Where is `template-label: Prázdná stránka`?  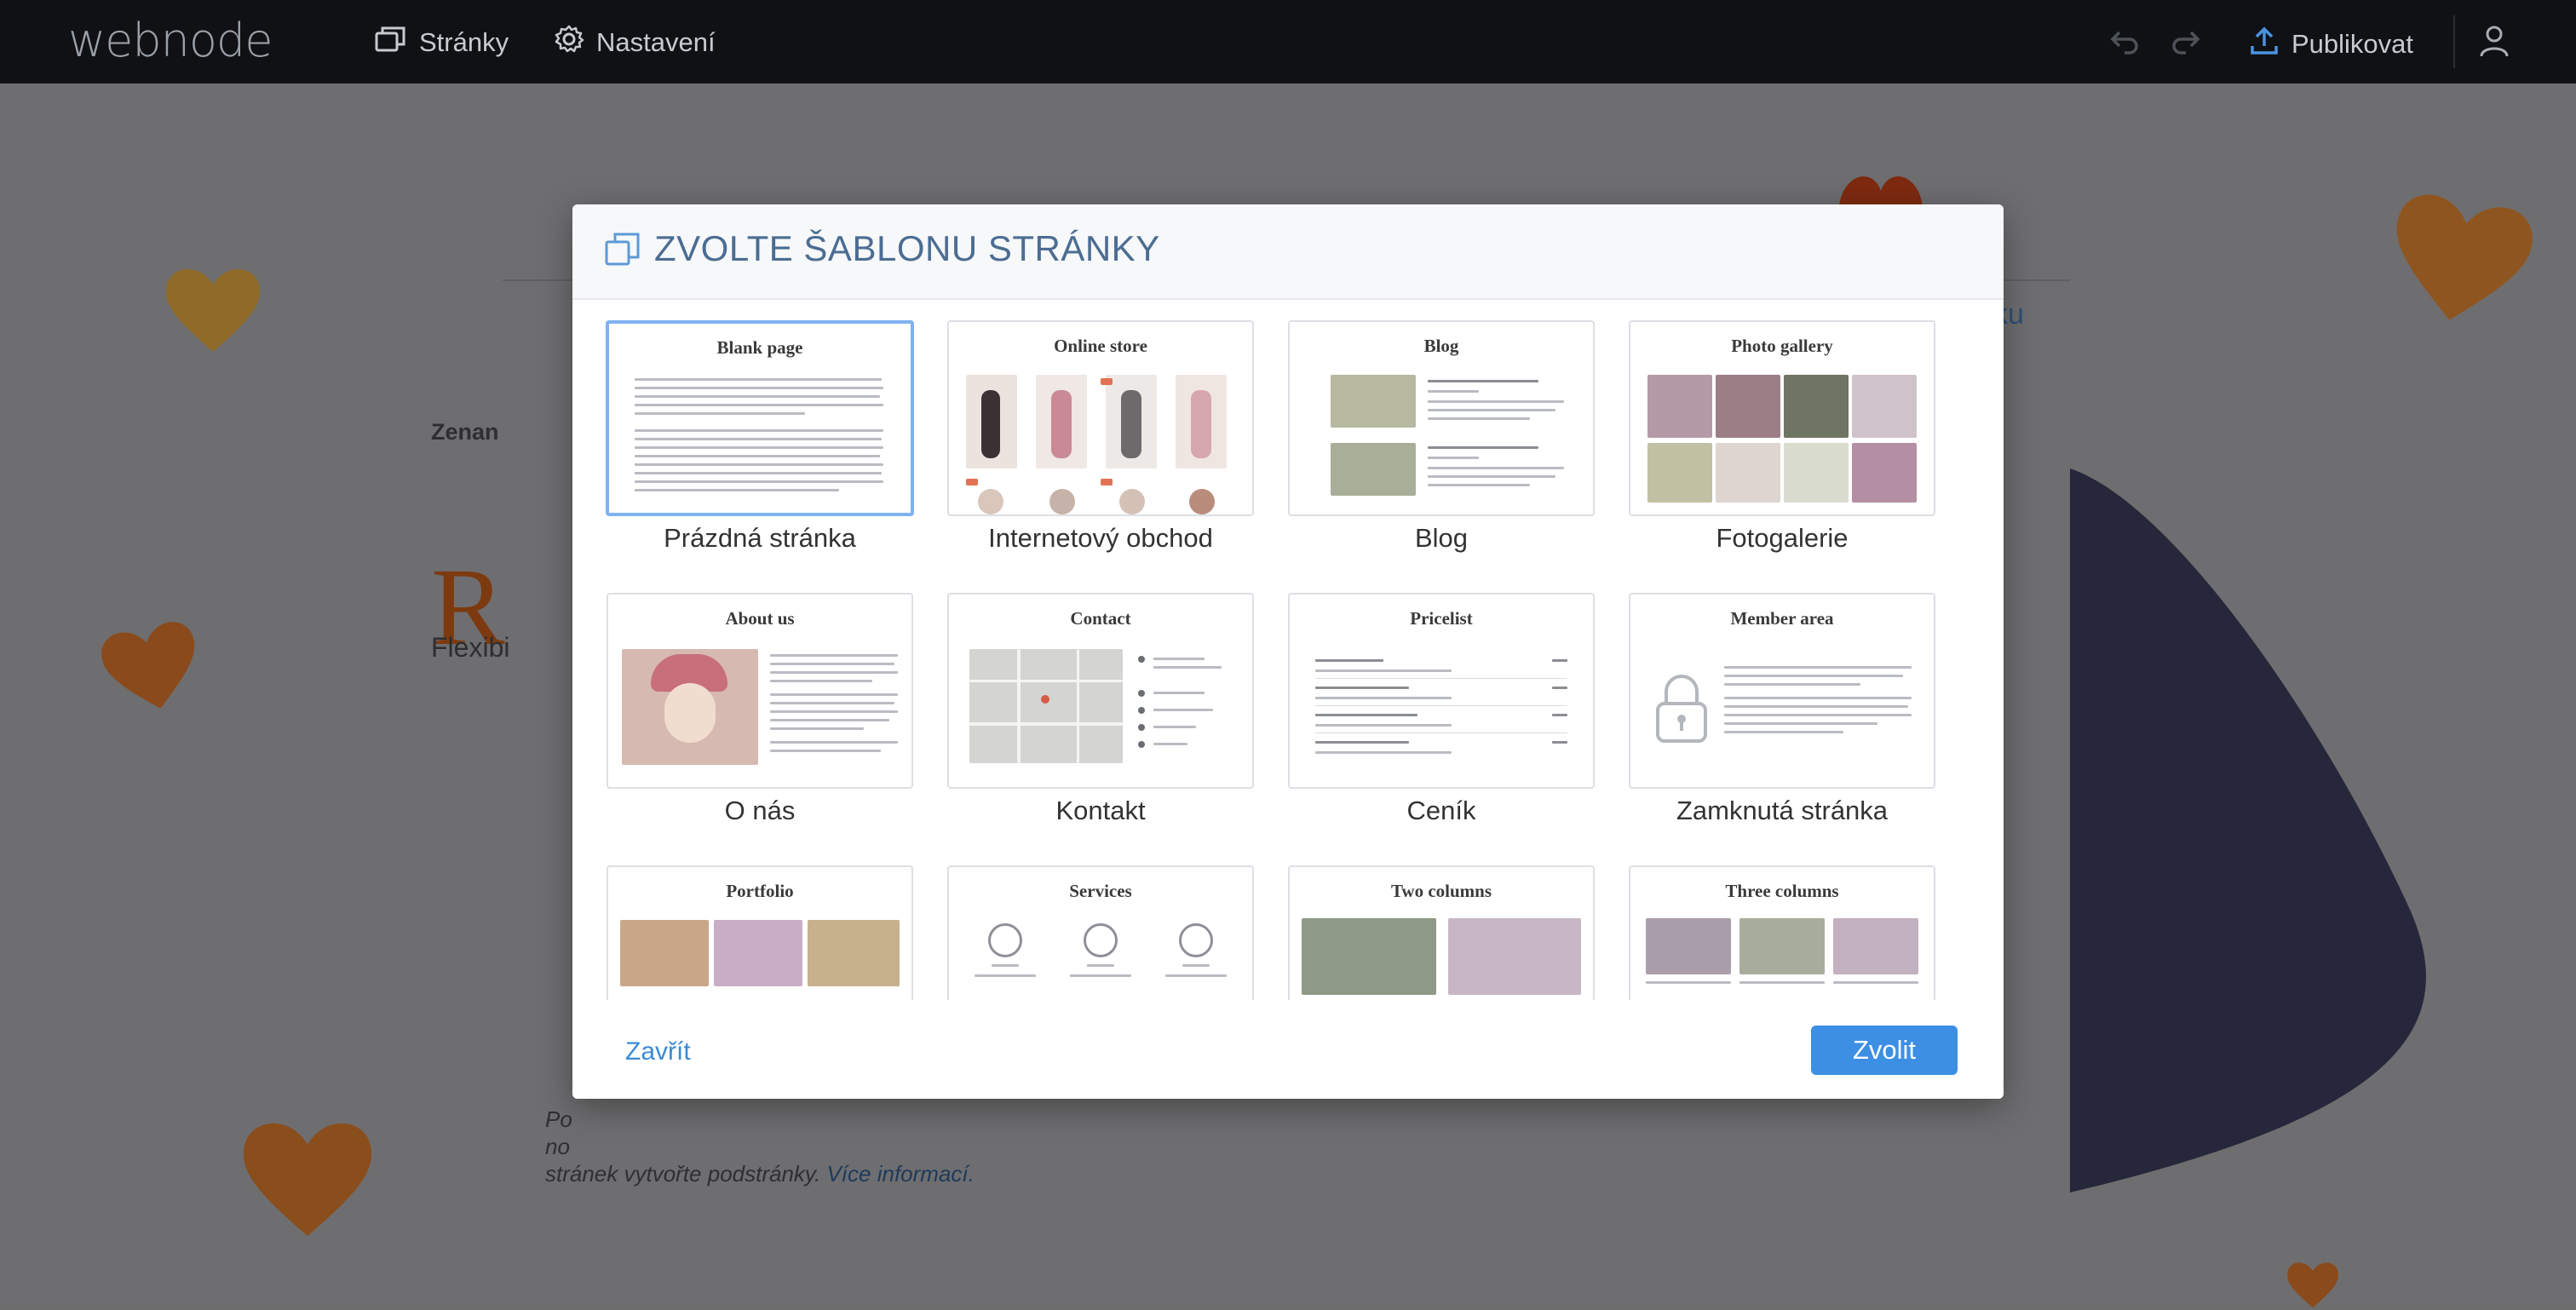 template-label: Prázdná stránka is located at coordinates (760, 538).